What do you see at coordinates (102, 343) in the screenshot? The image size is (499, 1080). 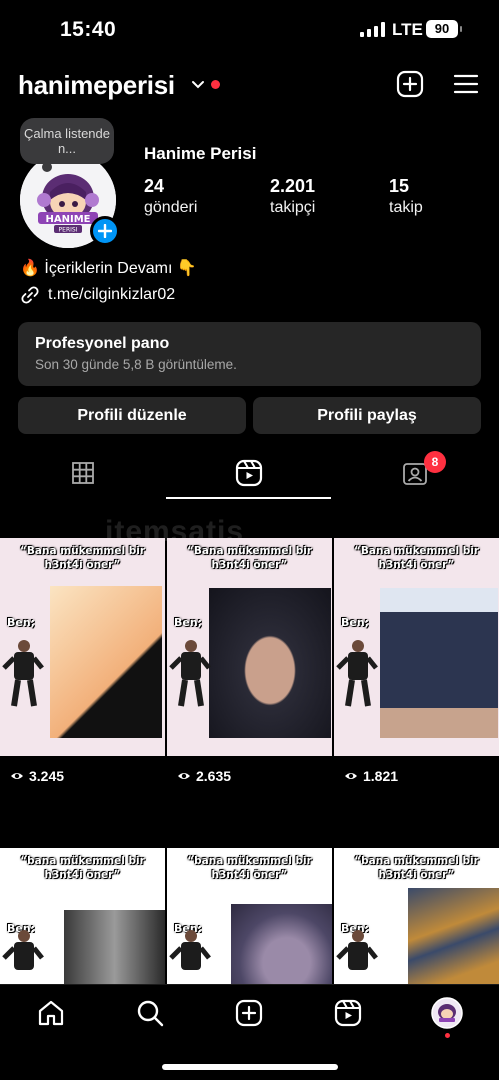 I see `dashboard-title: Profesyonel pano` at bounding box center [102, 343].